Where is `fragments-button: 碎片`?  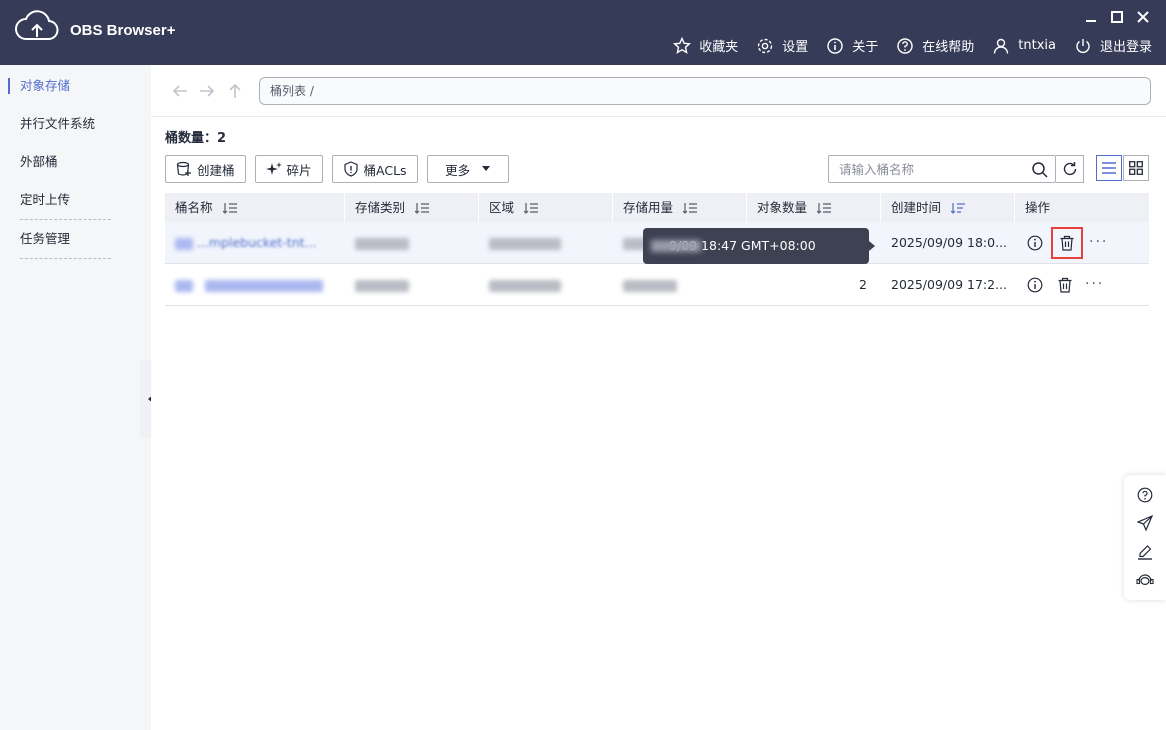 fragments-button: 碎片 is located at coordinates (288, 169).